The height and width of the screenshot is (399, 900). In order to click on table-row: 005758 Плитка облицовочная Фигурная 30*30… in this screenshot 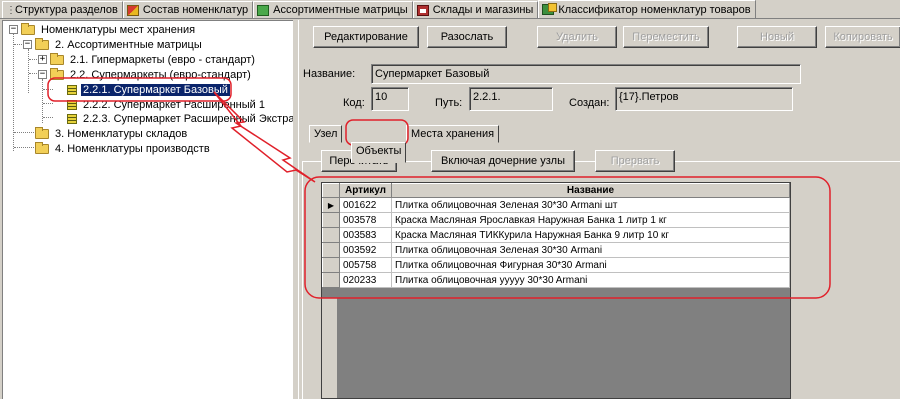, I will do `click(556, 265)`.